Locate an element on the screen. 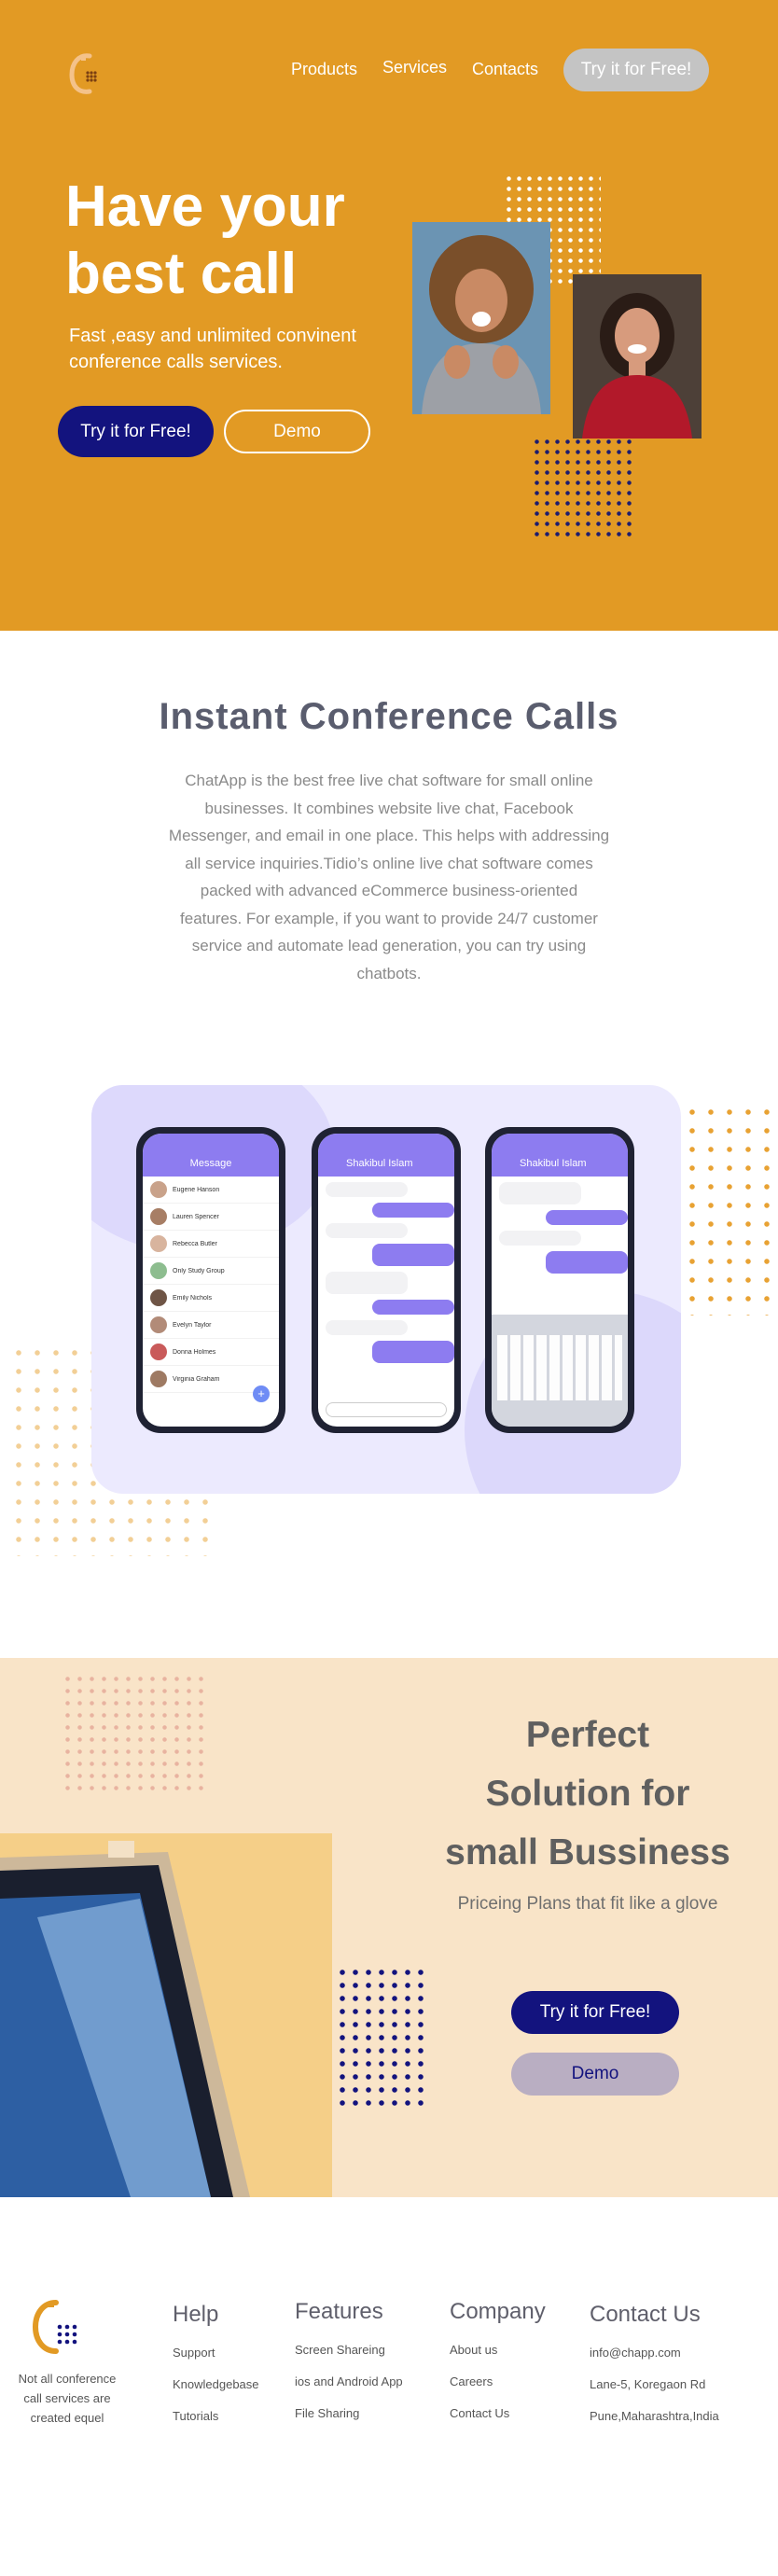 This screenshot has height=2576, width=778. footer-link: Contact Us is located at coordinates (498, 2414).